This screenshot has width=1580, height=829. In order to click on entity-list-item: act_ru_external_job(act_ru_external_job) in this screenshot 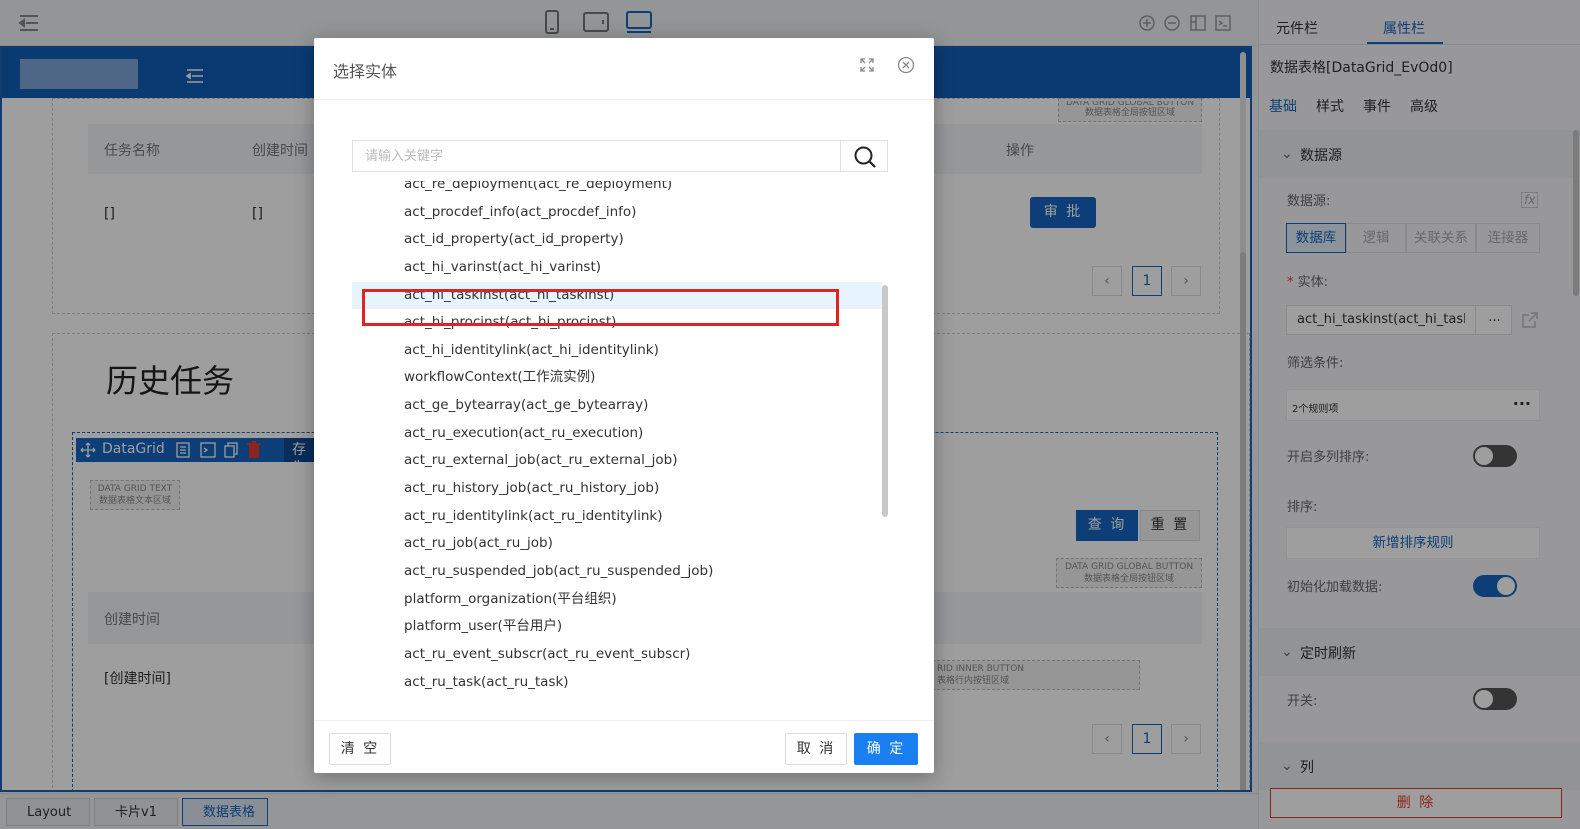, I will do `click(617, 461)`.